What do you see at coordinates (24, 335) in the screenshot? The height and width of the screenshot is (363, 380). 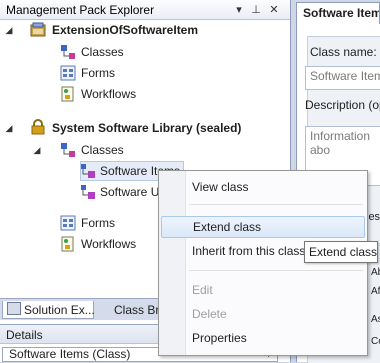 I see `details-title: Details` at bounding box center [24, 335].